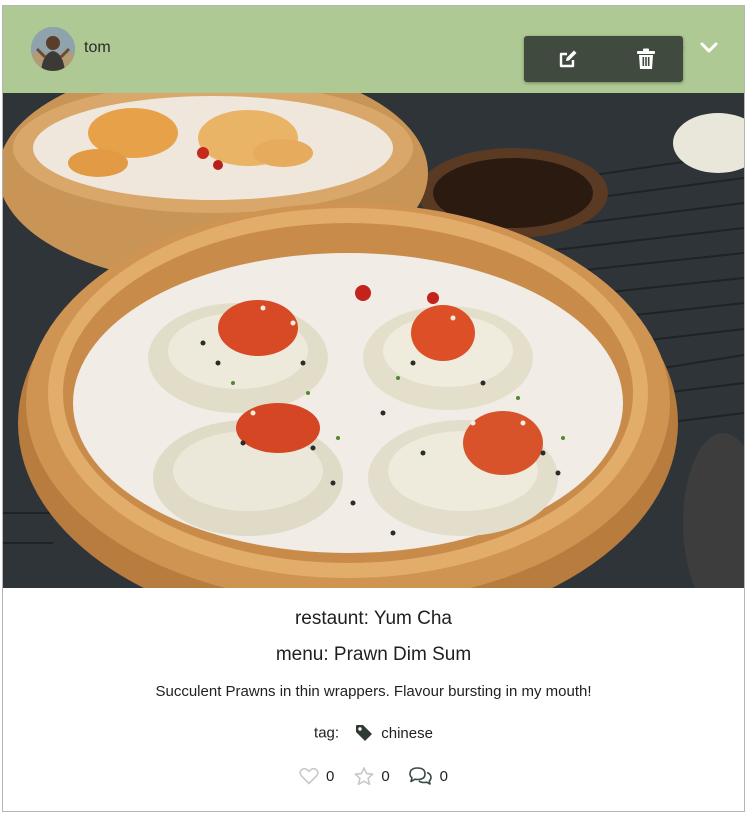 The width and height of the screenshot is (750, 818). Describe the element at coordinates (330, 776) in the screenshot. I see `like-count: 0` at that location.